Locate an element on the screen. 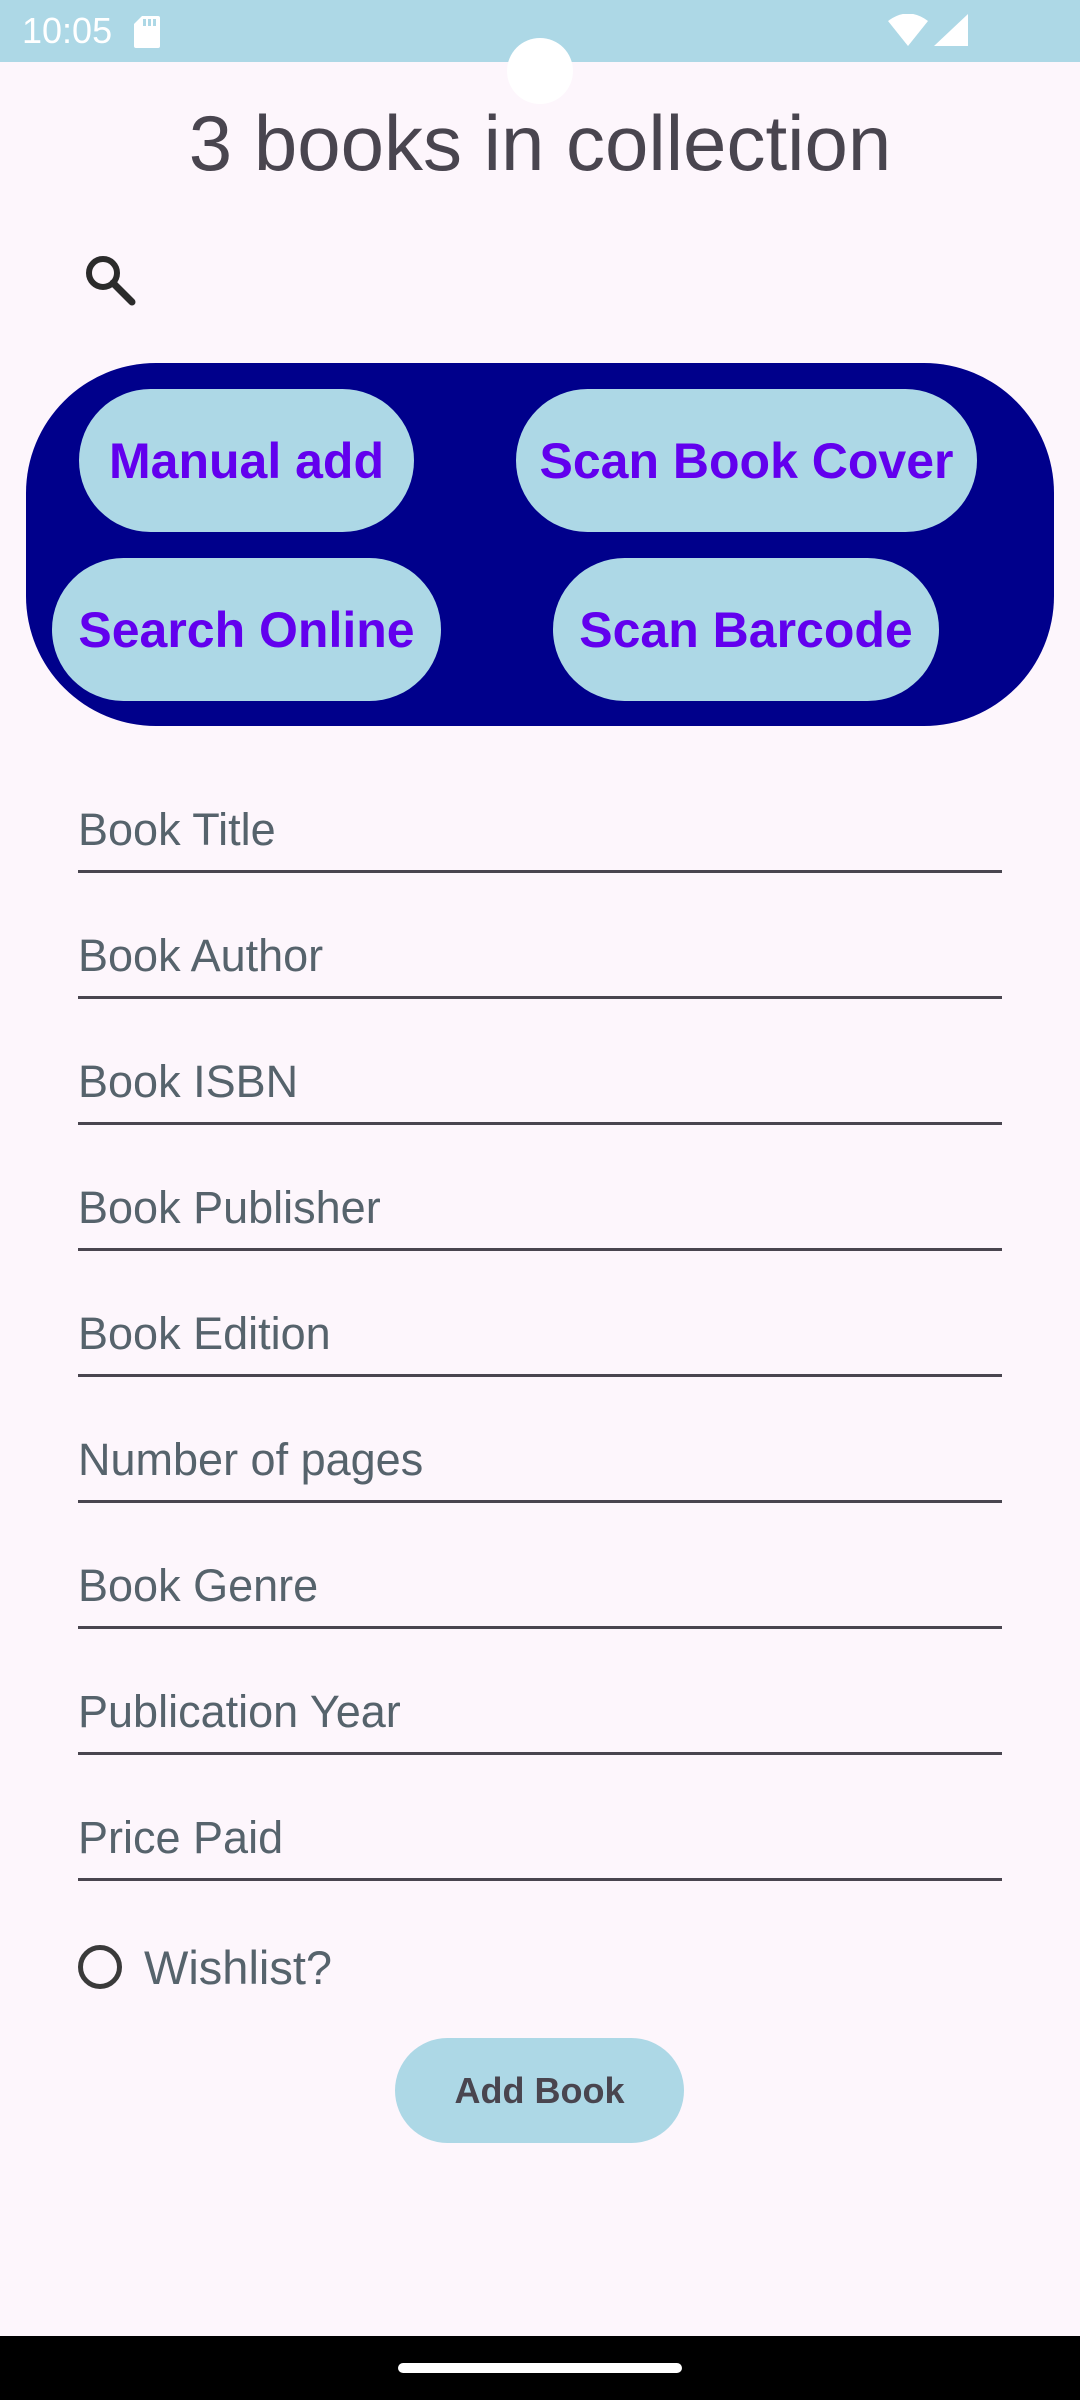 The width and height of the screenshot is (1080, 2400). wifi-icon is located at coordinates (908, 30).